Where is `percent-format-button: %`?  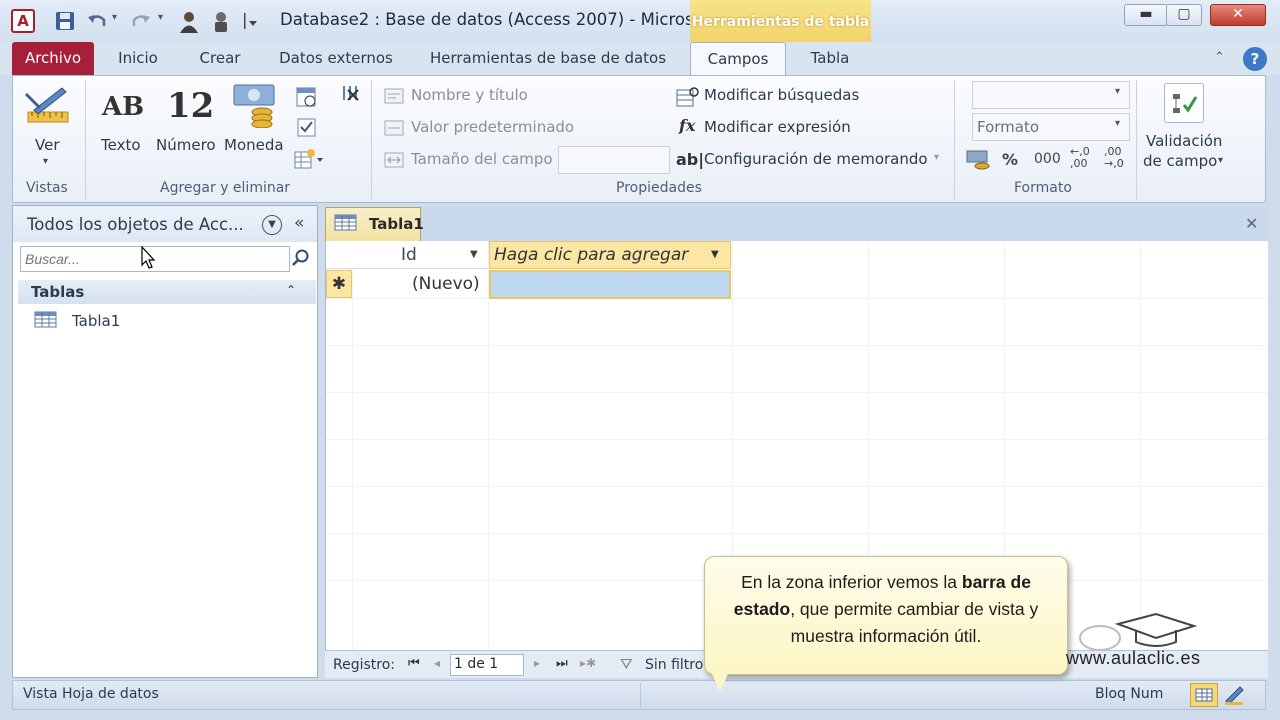
percent-format-button: % is located at coordinates (1010, 159).